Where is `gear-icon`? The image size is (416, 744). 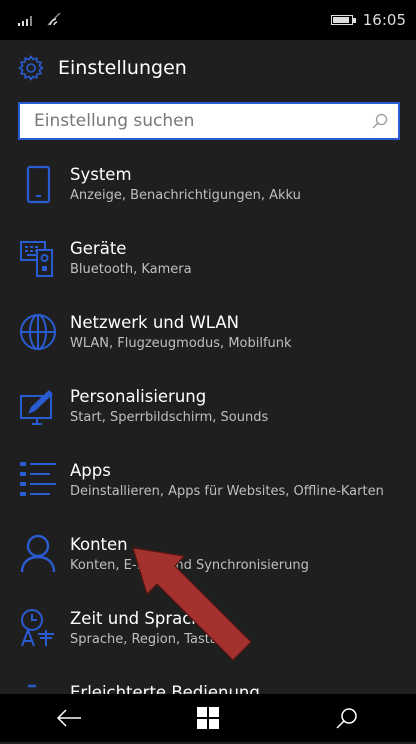 gear-icon is located at coordinates (31, 68).